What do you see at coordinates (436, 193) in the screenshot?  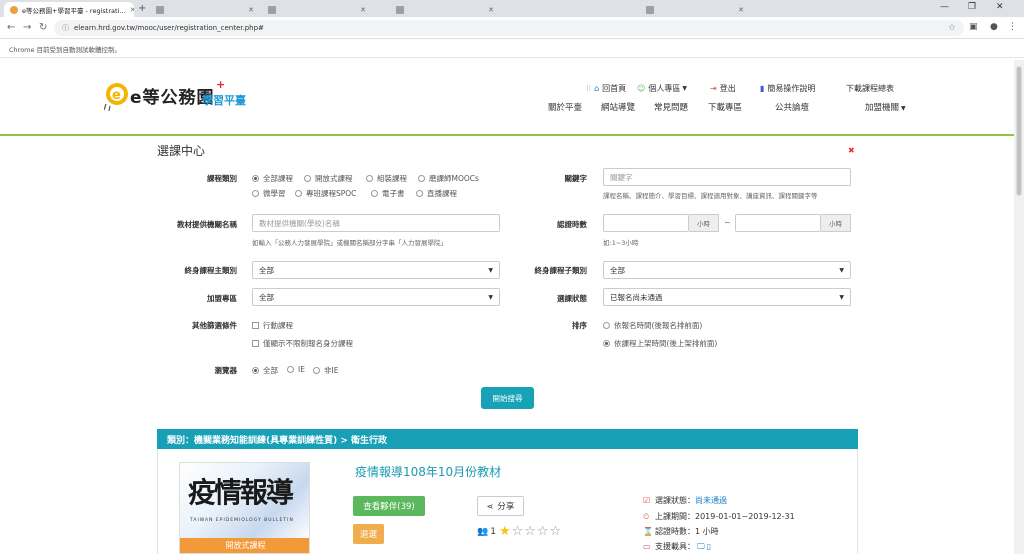 I see `course-type-live: 直播課程` at bounding box center [436, 193].